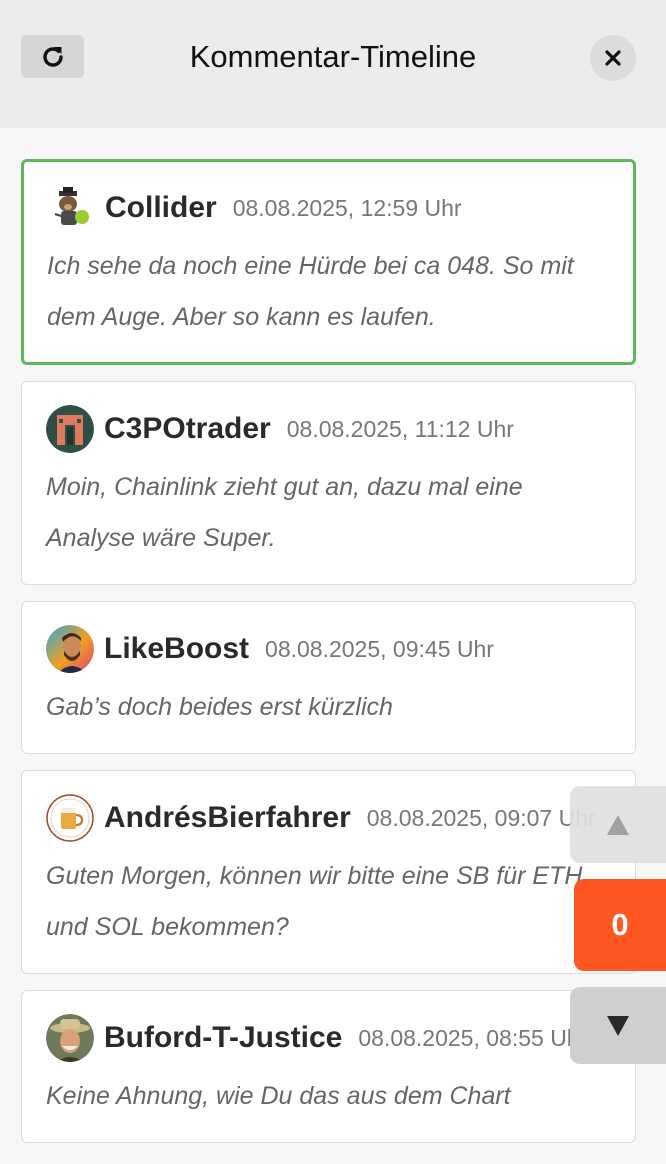  What do you see at coordinates (219, 707) in the screenshot?
I see `comment-text: Gab’s doch beides erst kürzlich` at bounding box center [219, 707].